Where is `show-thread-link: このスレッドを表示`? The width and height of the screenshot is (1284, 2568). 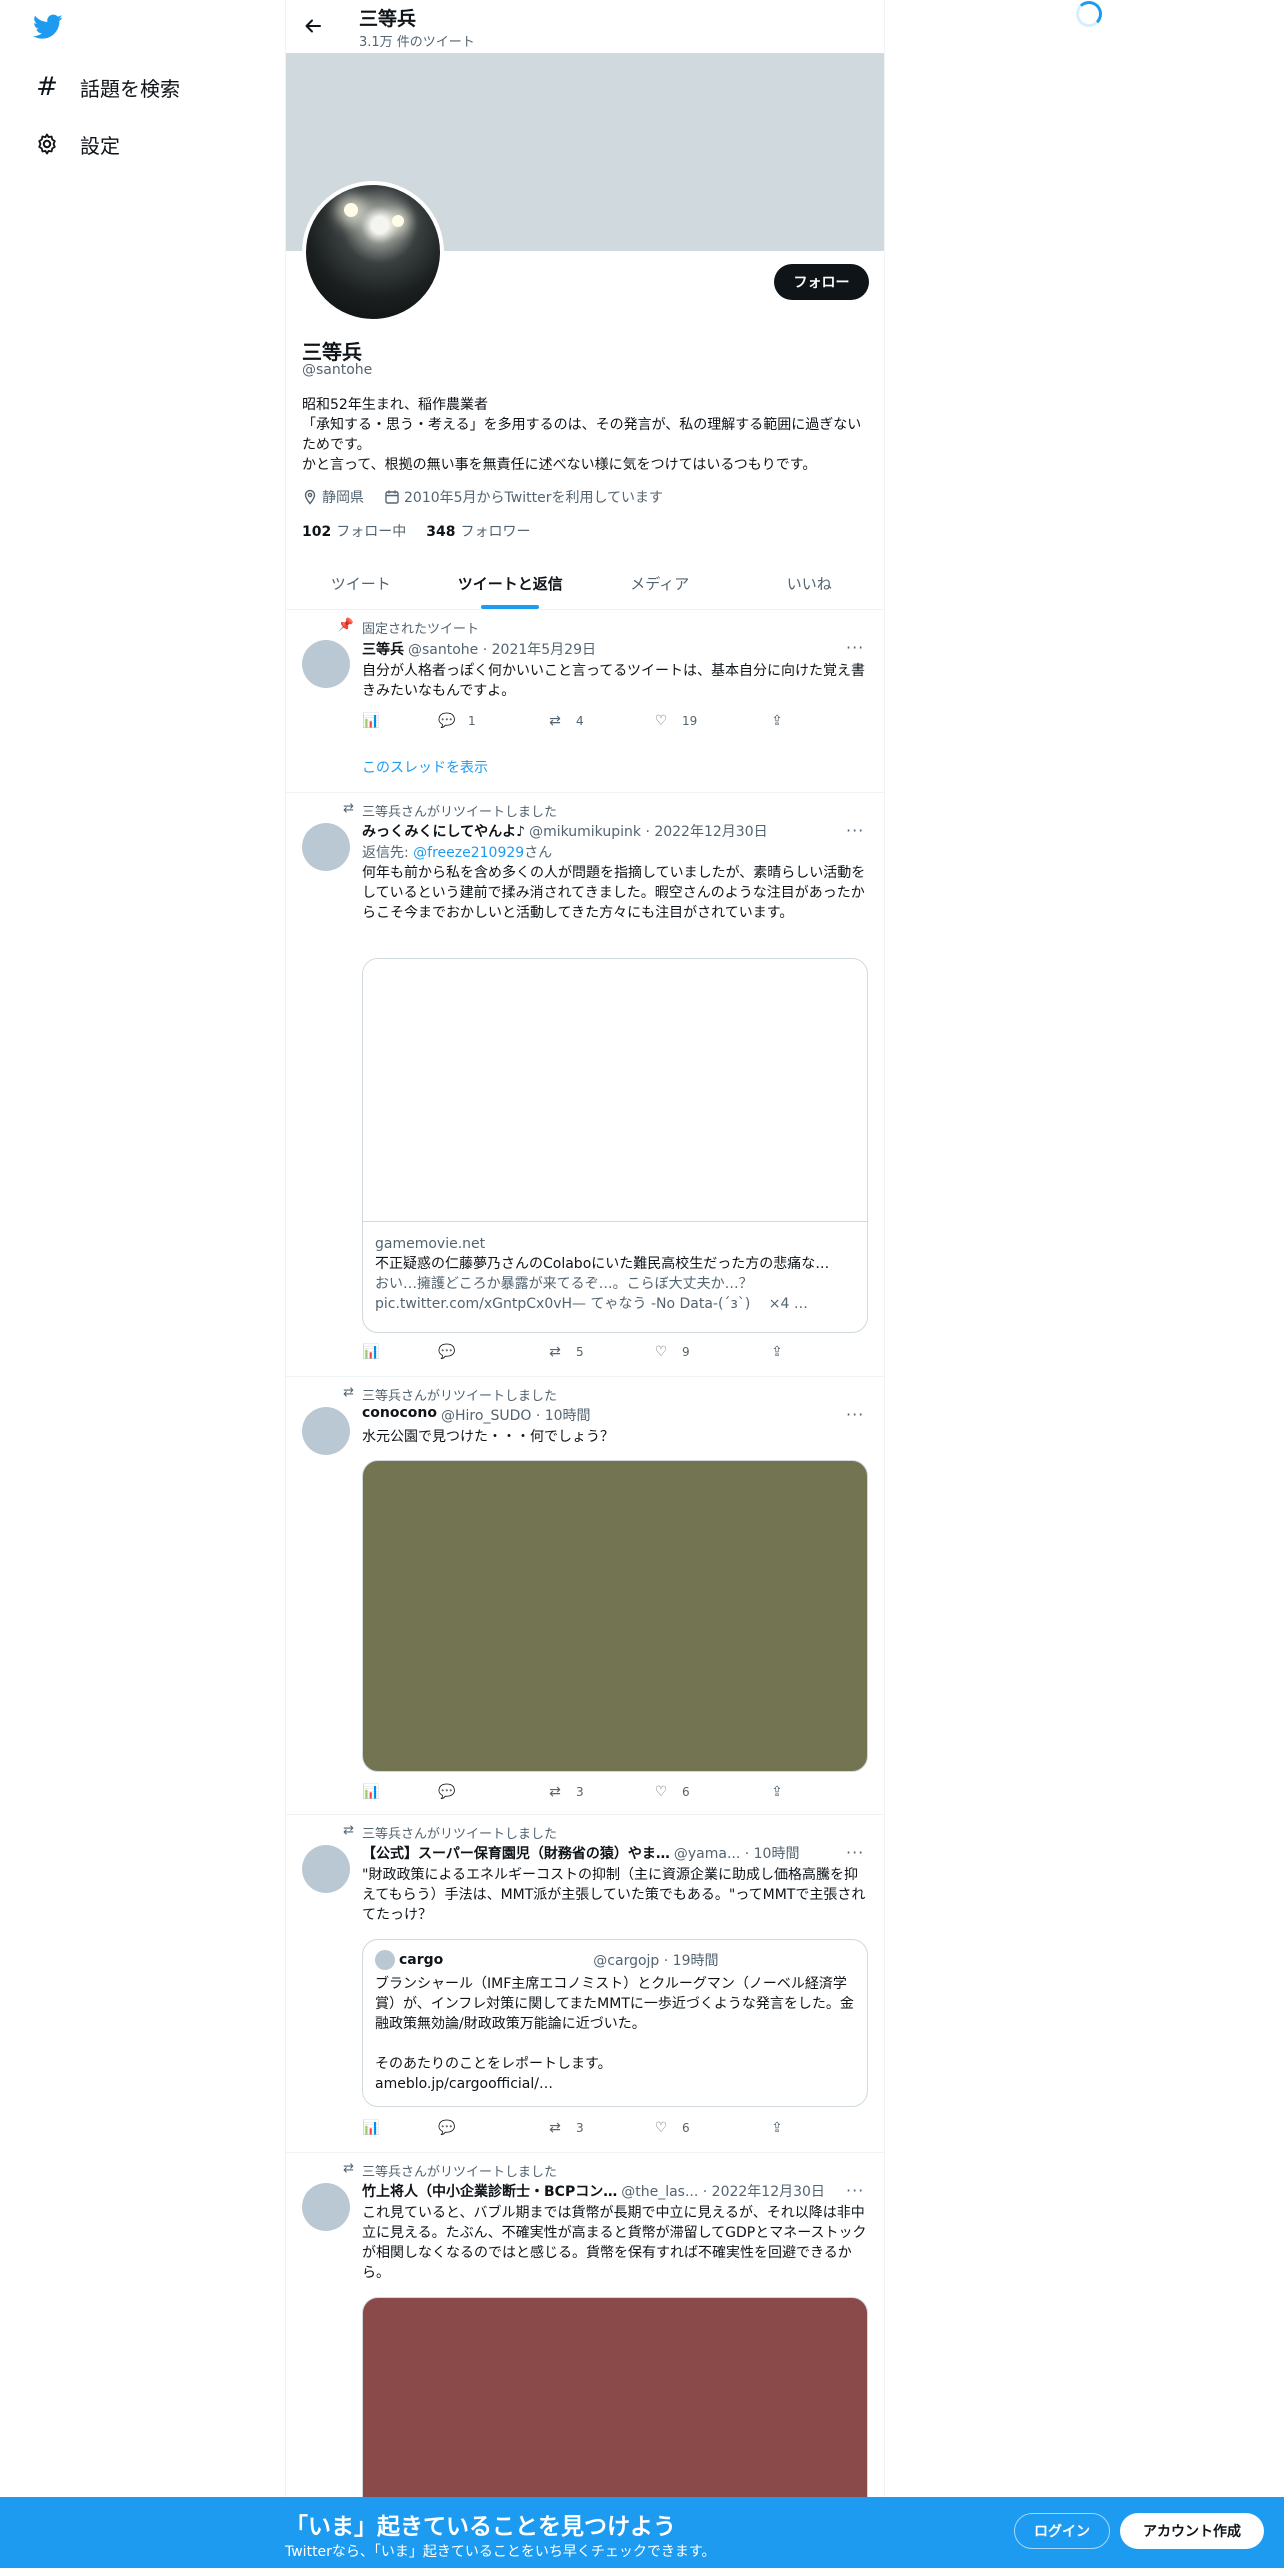
show-thread-link: このスレッドを表示 is located at coordinates (615, 768).